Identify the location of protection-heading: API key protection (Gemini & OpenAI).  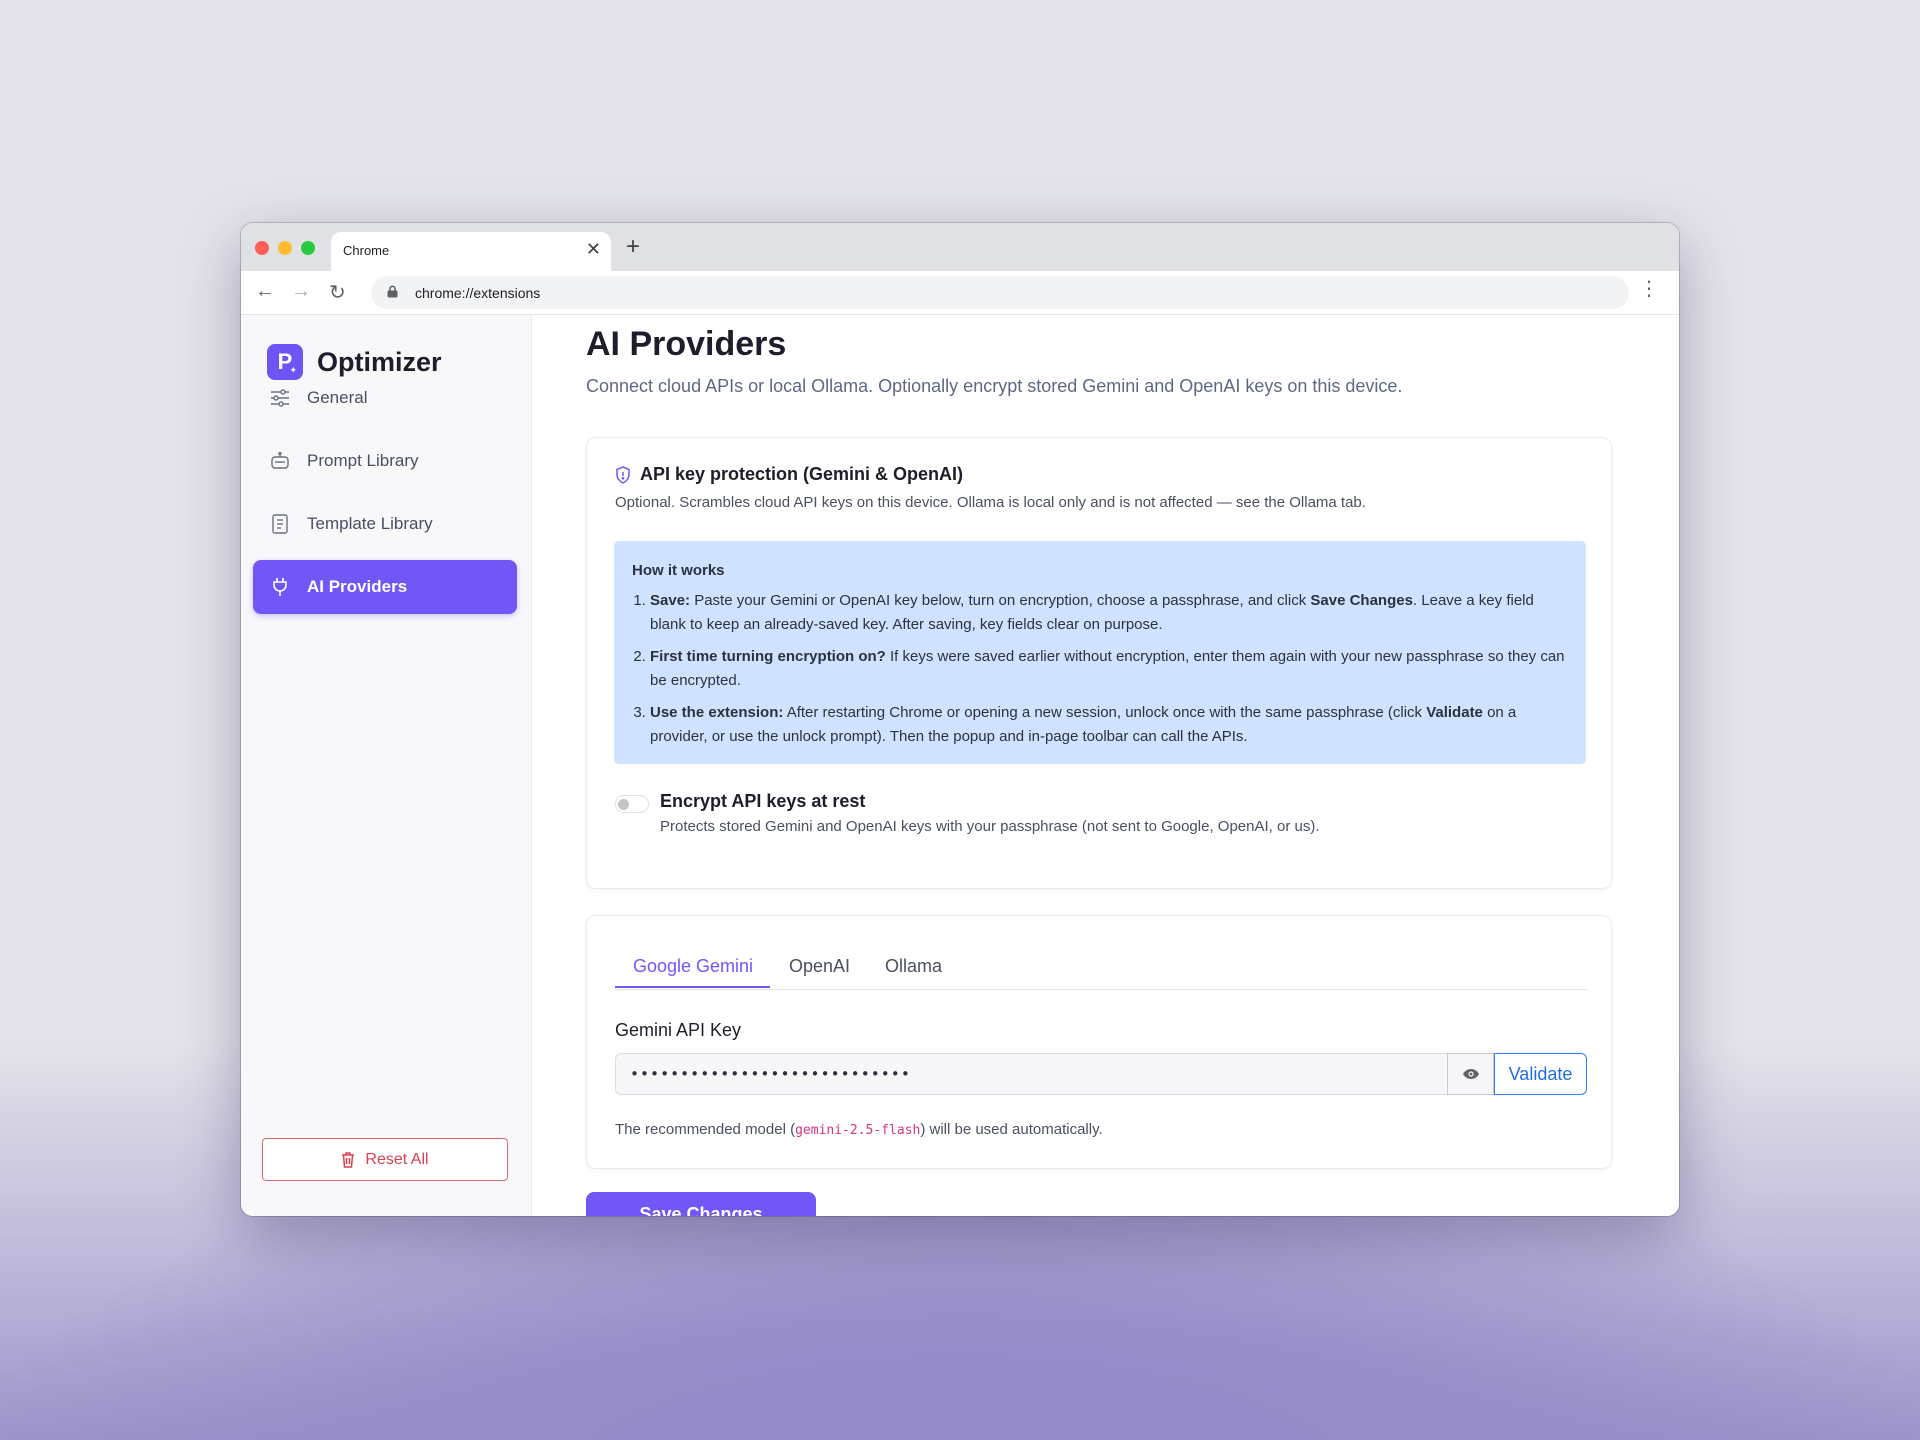
(789, 474).